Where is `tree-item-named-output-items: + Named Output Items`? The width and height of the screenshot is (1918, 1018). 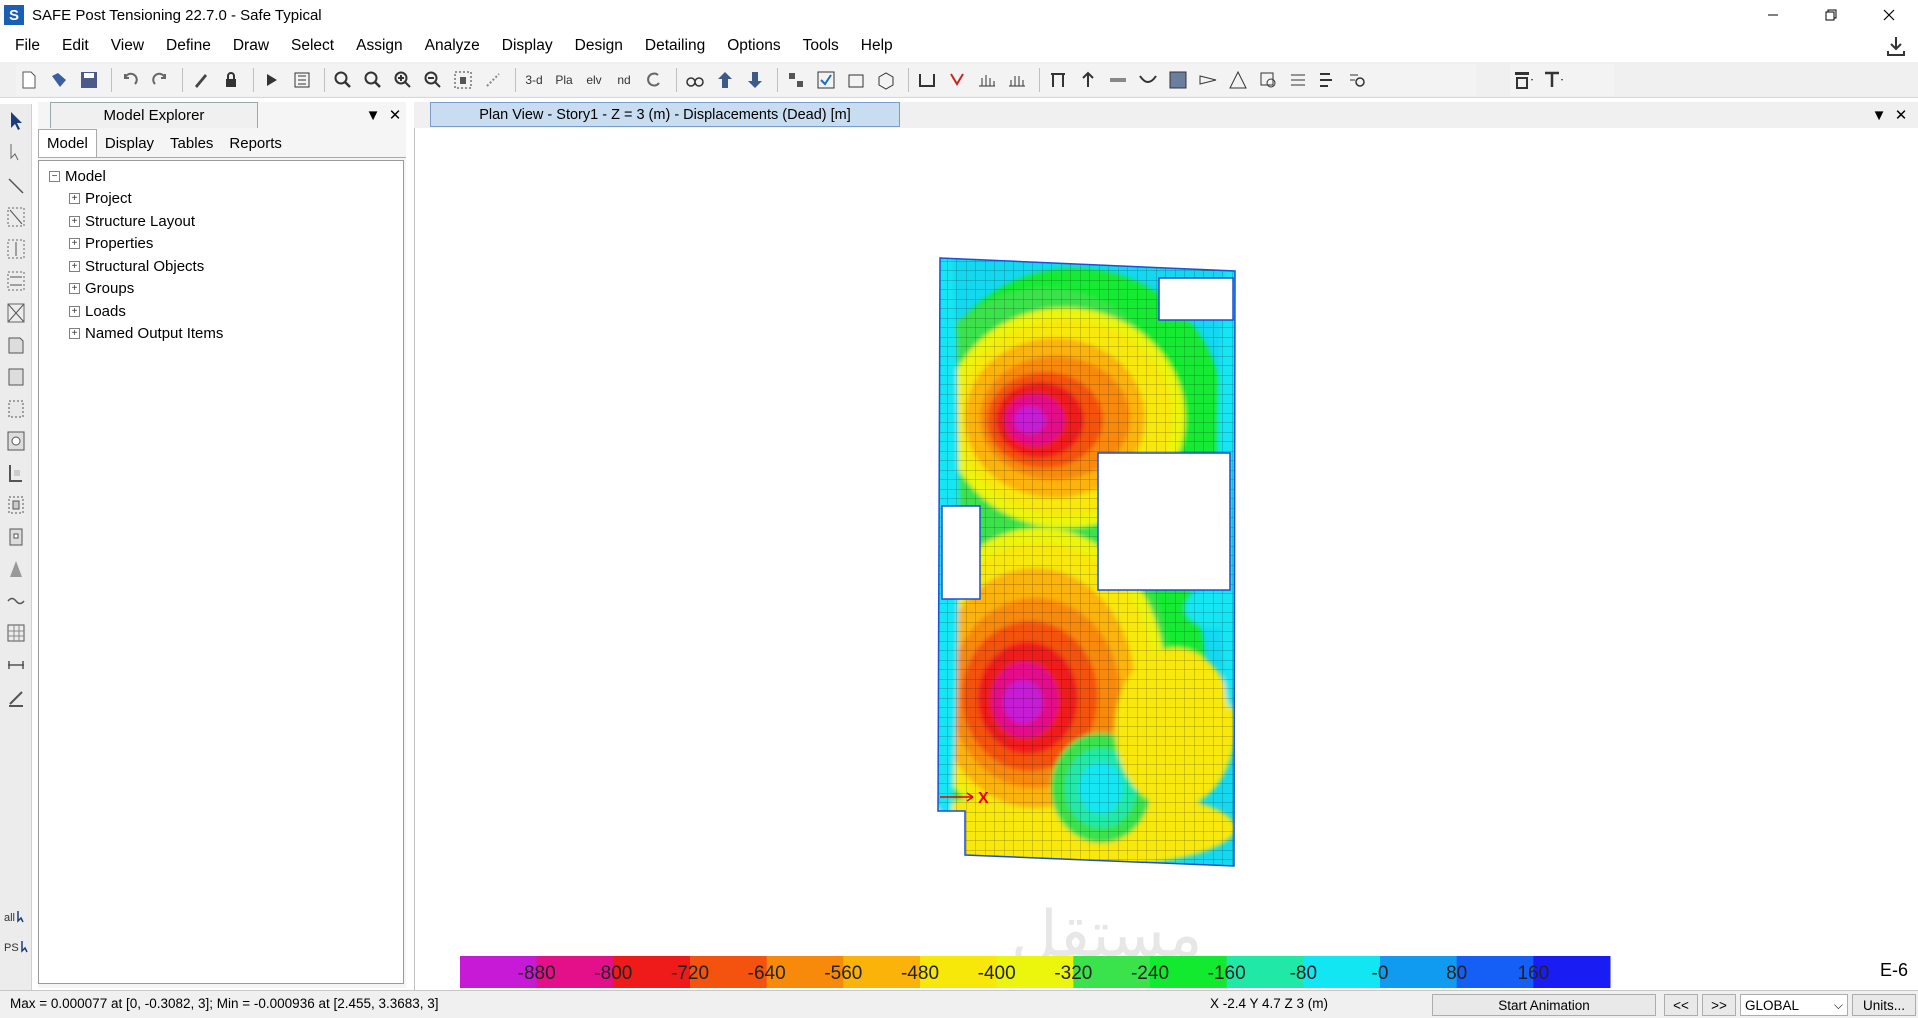
tree-item-named-output-items: + Named Output Items is located at coordinates (221, 334).